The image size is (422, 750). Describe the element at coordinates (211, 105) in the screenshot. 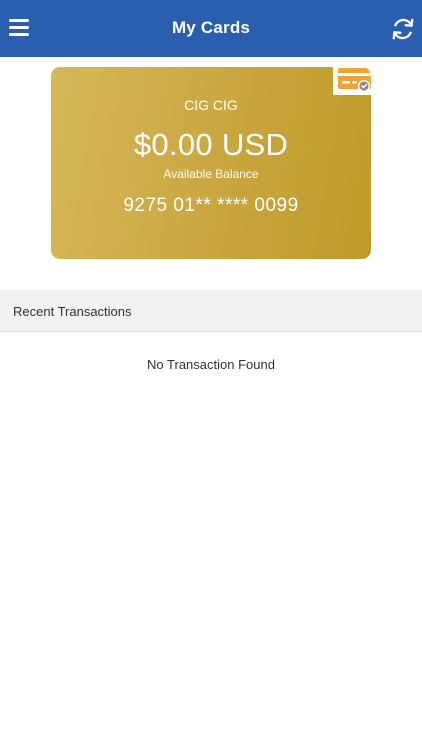

I see `card-holder-name: CIG CIG` at that location.